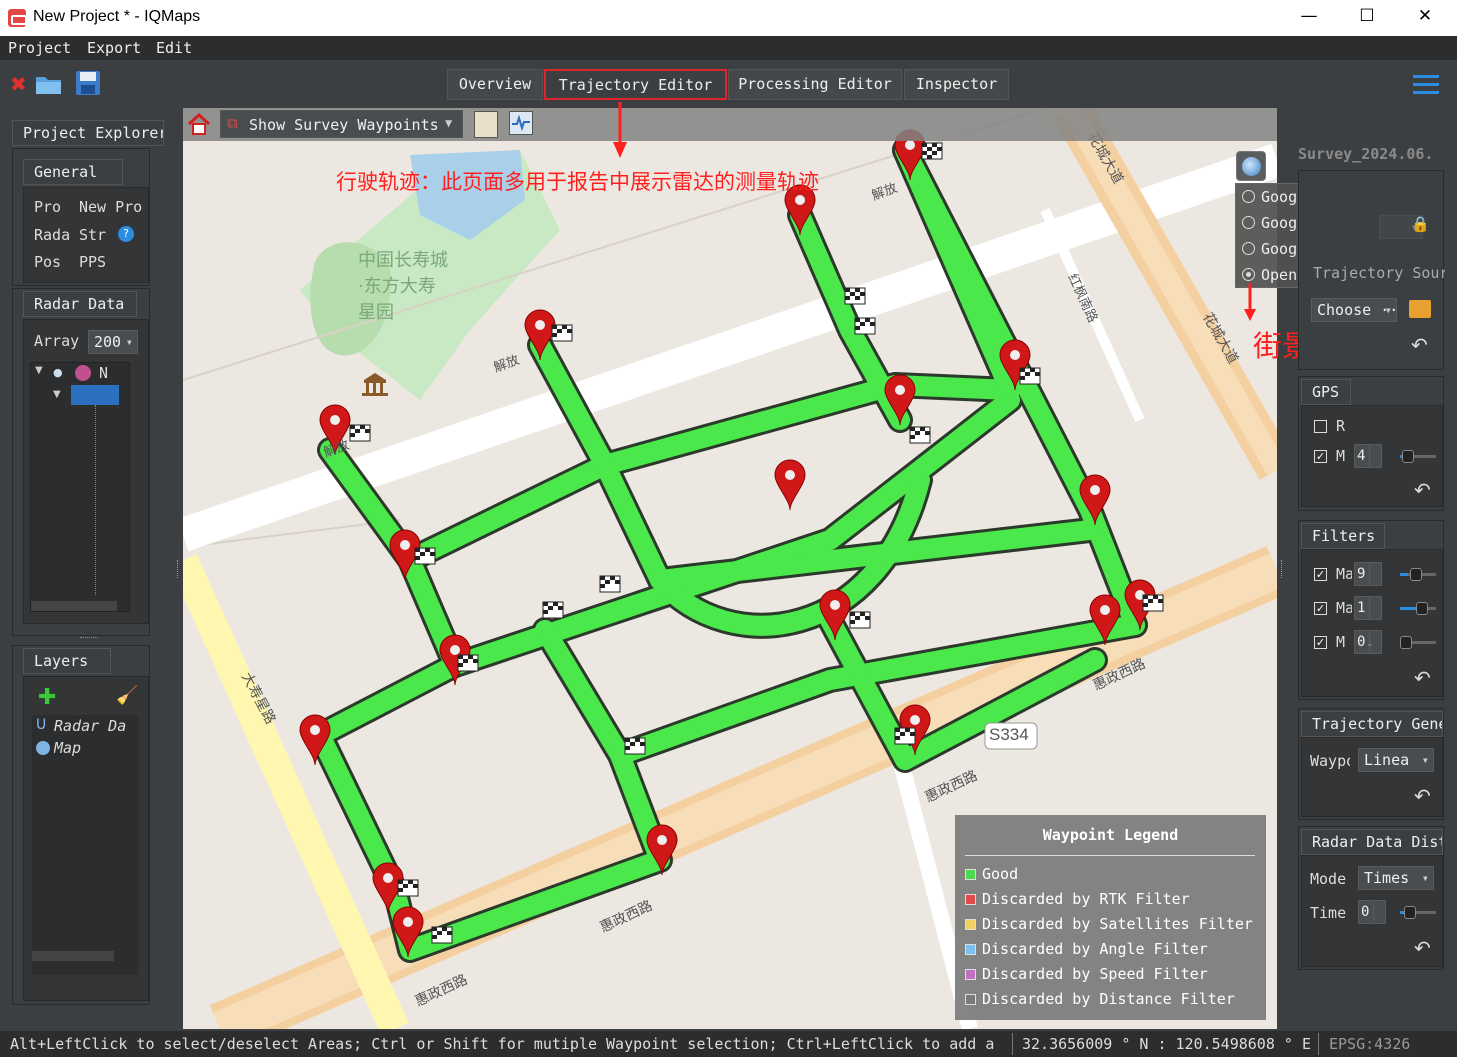 This screenshot has height=1057, width=1457. I want to click on radar-tree: ▼ ● N ▼, so click(80, 487).